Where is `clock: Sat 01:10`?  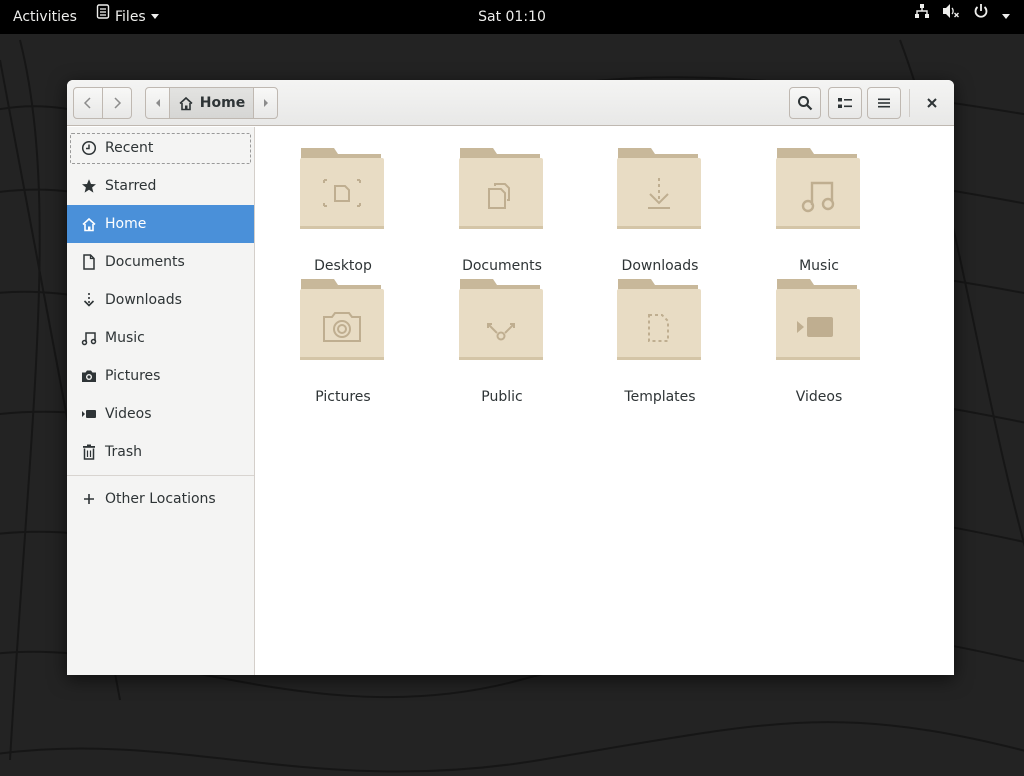
clock: Sat 01:10 is located at coordinates (512, 17).